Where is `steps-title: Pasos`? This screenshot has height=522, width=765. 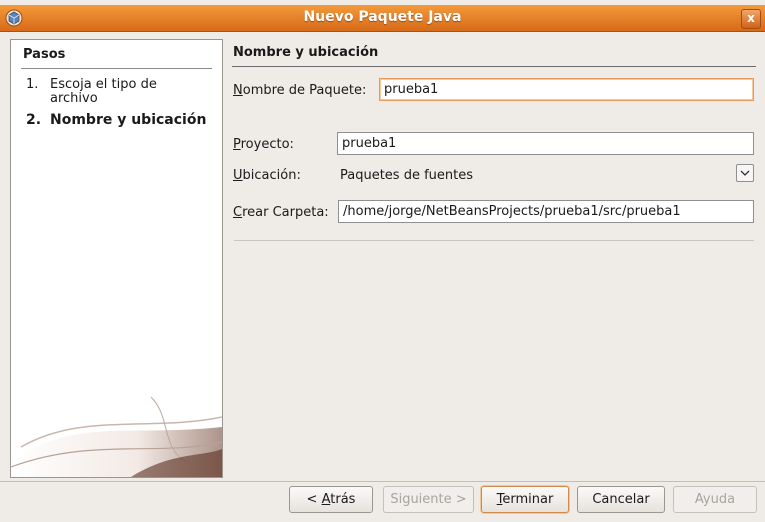 steps-title: Pasos is located at coordinates (44, 54).